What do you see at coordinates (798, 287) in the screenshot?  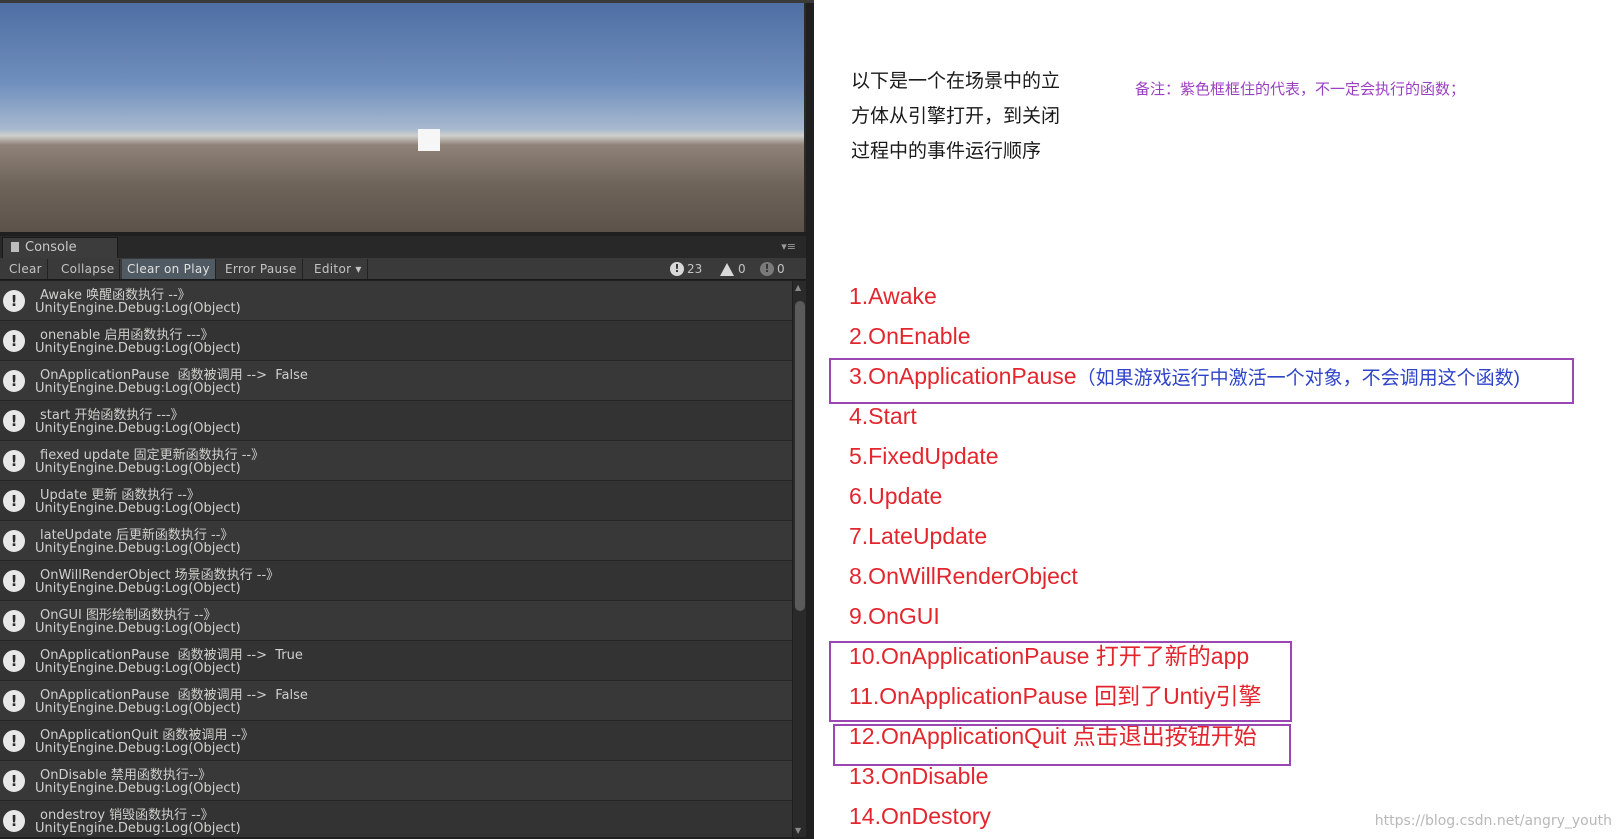 I see `scroll-up-icon: ▲` at bounding box center [798, 287].